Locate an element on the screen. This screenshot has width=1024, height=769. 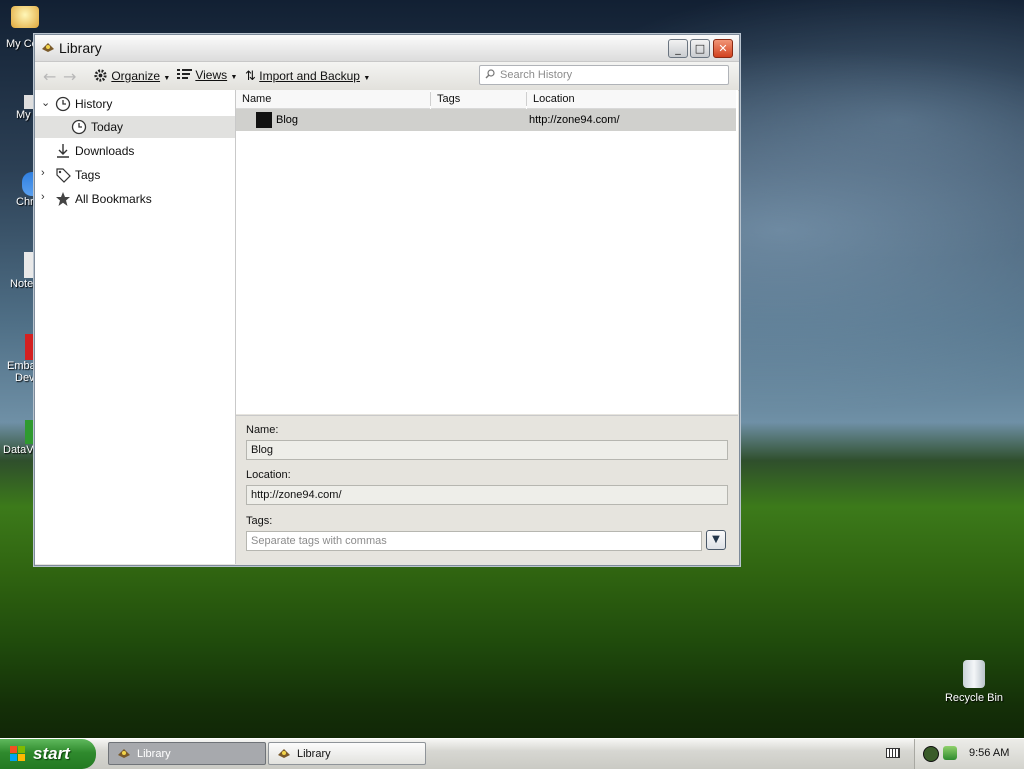
organize-button: Organize ▼ is located at coordinates (131, 75).